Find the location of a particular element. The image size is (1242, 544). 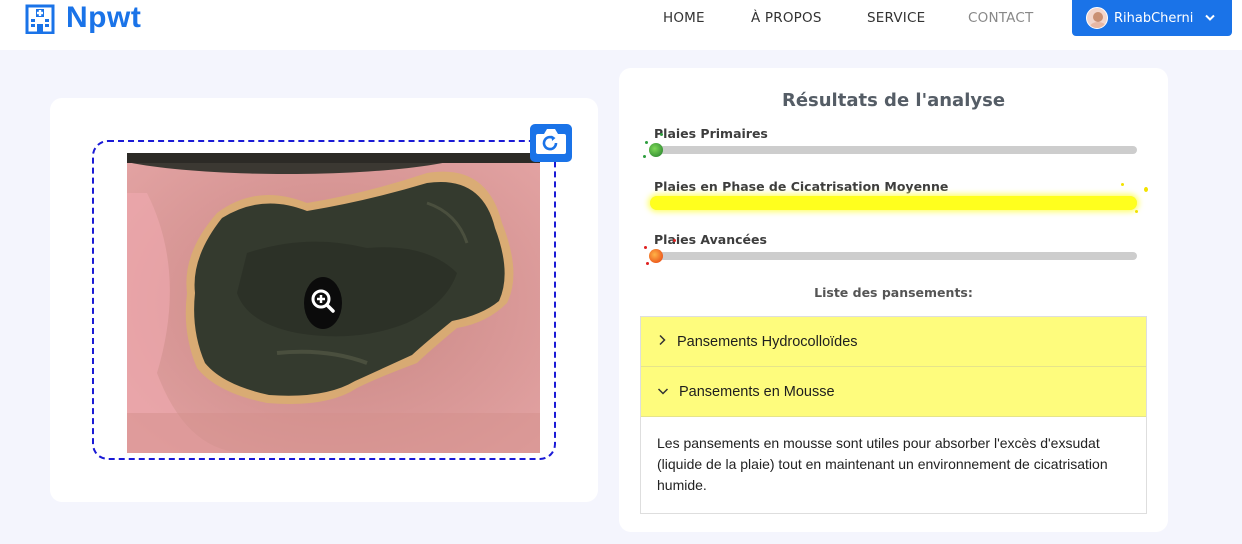

user-name: RihabCherni is located at coordinates (1154, 18).